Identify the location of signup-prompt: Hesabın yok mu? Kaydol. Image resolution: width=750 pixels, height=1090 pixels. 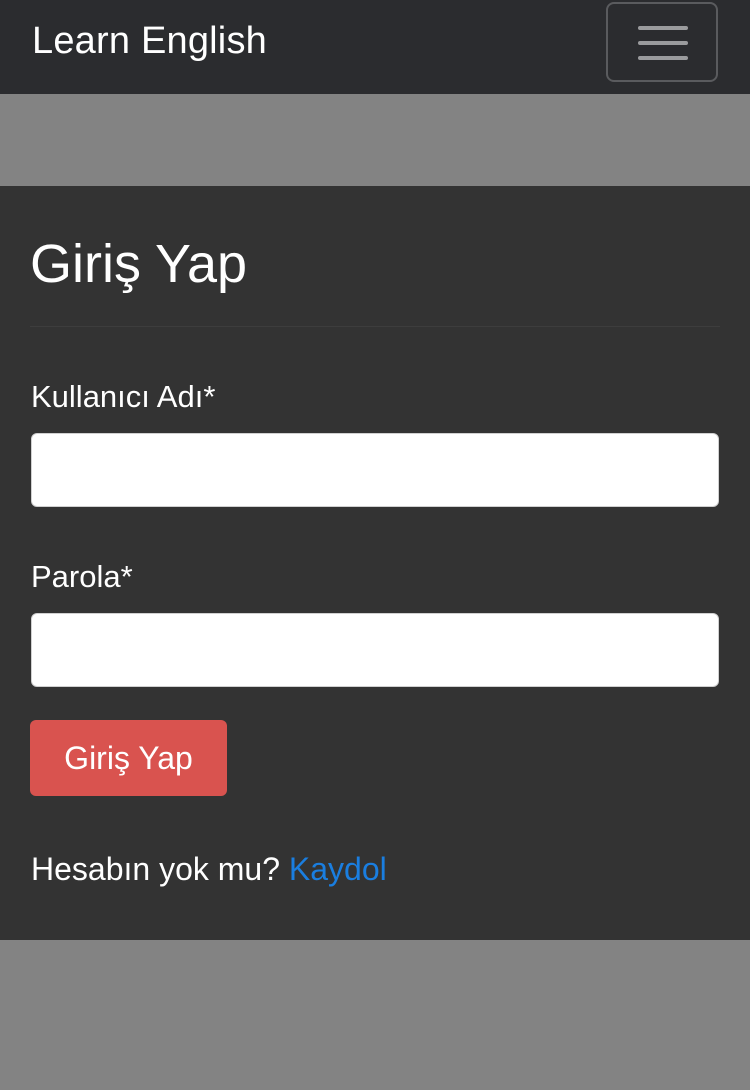
(209, 869).